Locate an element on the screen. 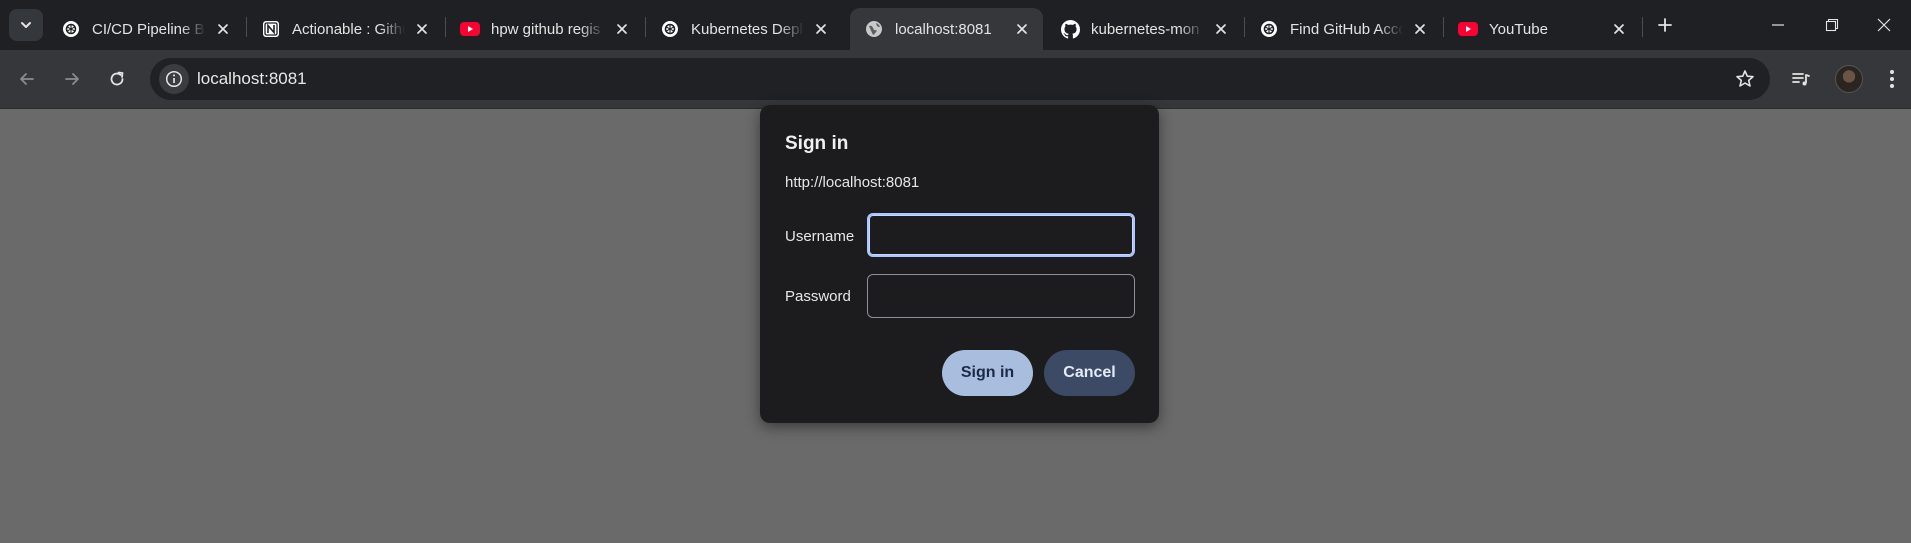 The width and height of the screenshot is (1911, 543). reading-list-button is located at coordinates (1801, 79).